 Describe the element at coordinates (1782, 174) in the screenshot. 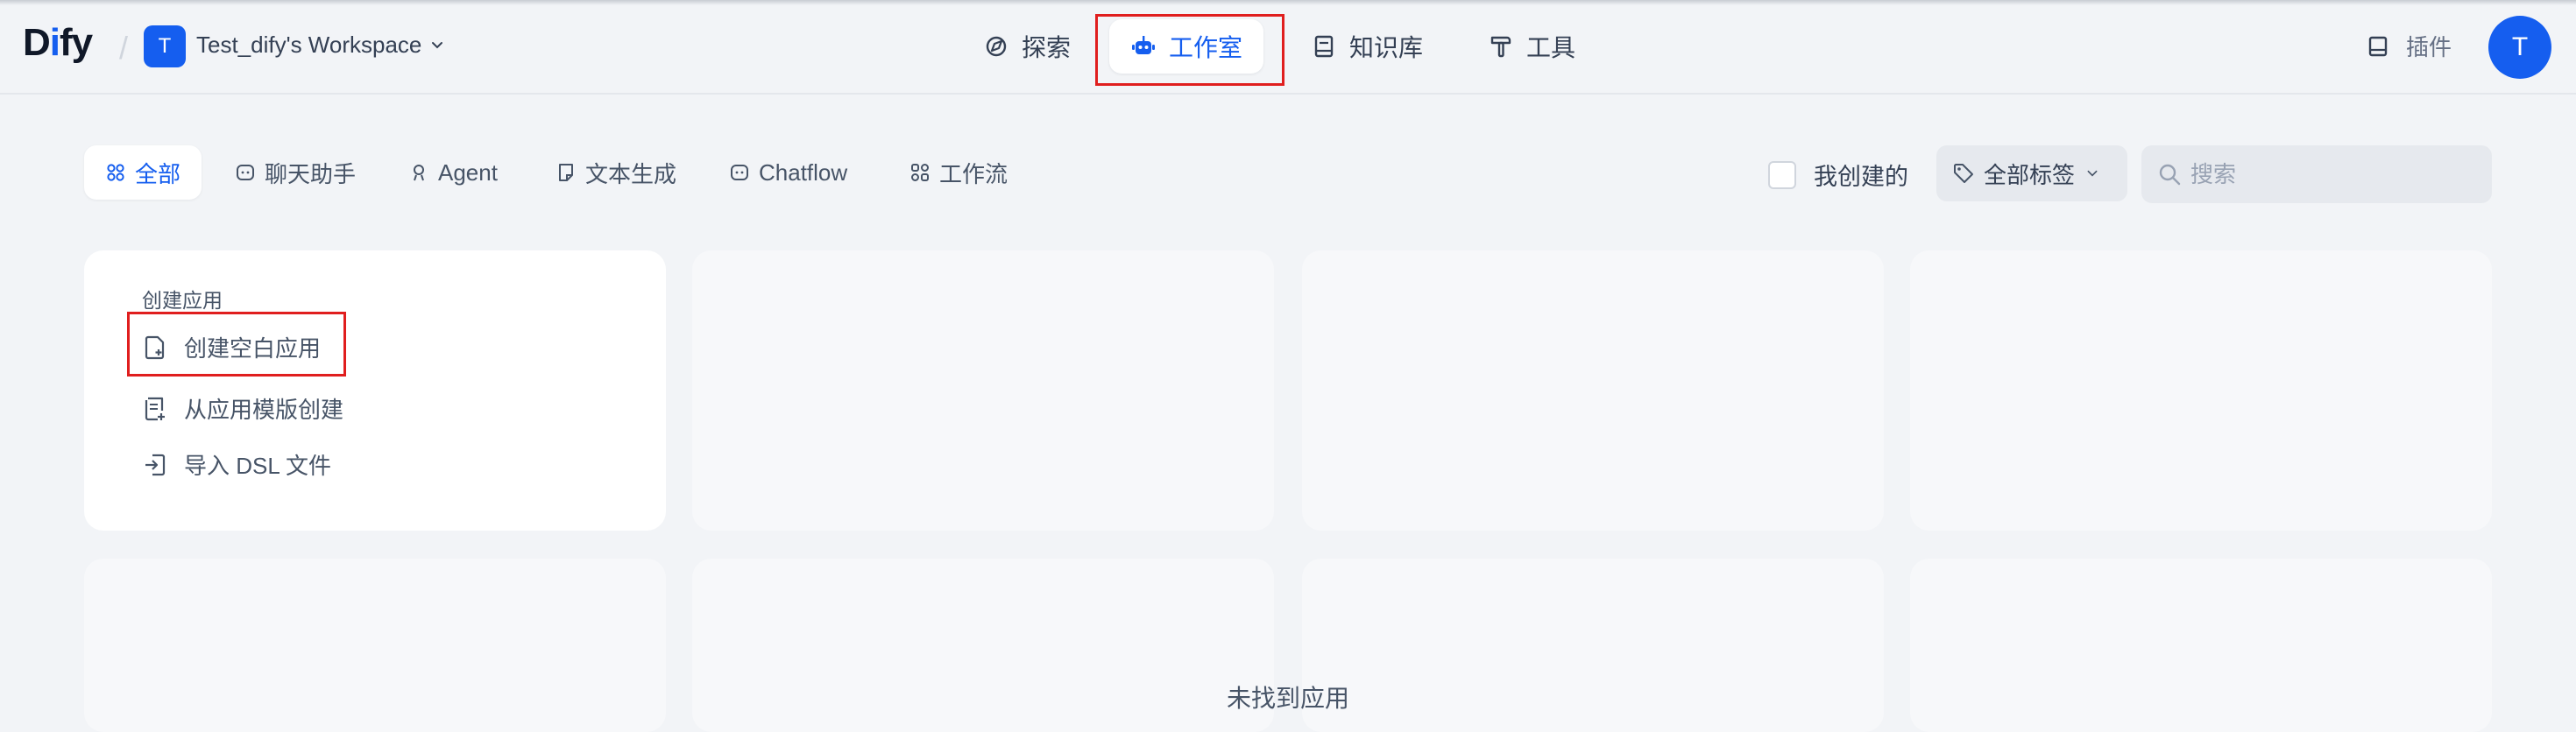

I see `created-by-me-checkbox` at that location.